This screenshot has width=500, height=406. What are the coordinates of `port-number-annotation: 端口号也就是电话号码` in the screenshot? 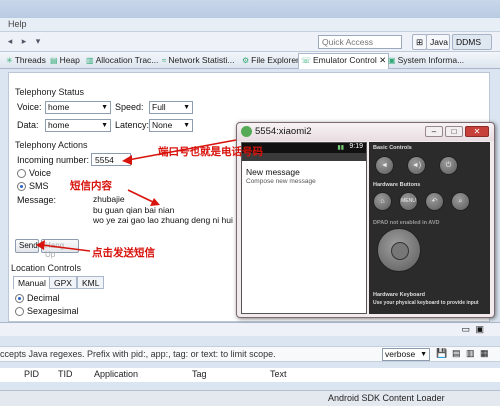 It's located at (210, 152).